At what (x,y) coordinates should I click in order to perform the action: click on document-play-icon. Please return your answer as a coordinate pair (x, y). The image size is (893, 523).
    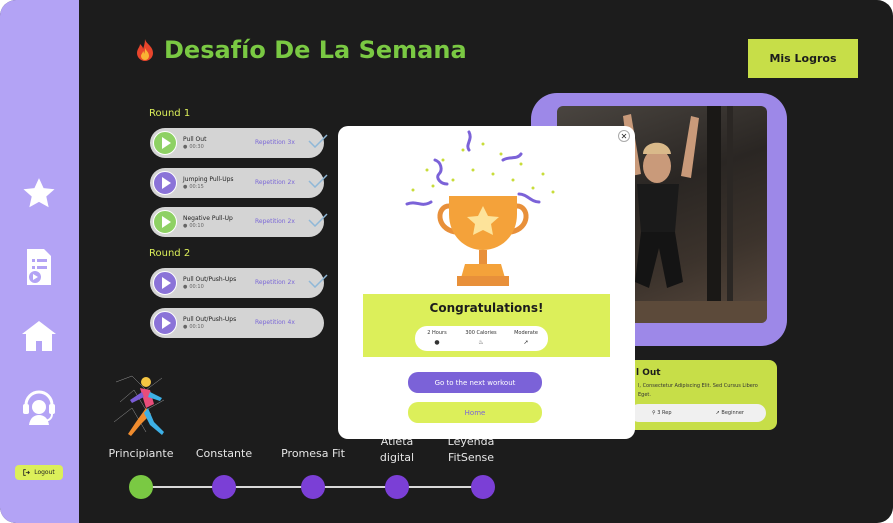
    Looking at the image, I should click on (39, 267).